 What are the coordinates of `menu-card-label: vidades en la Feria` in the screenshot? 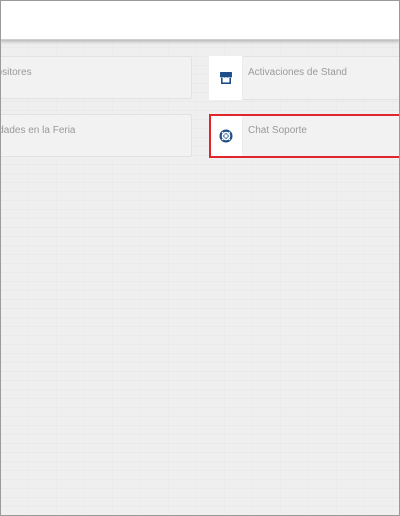 It's located at (38, 130).